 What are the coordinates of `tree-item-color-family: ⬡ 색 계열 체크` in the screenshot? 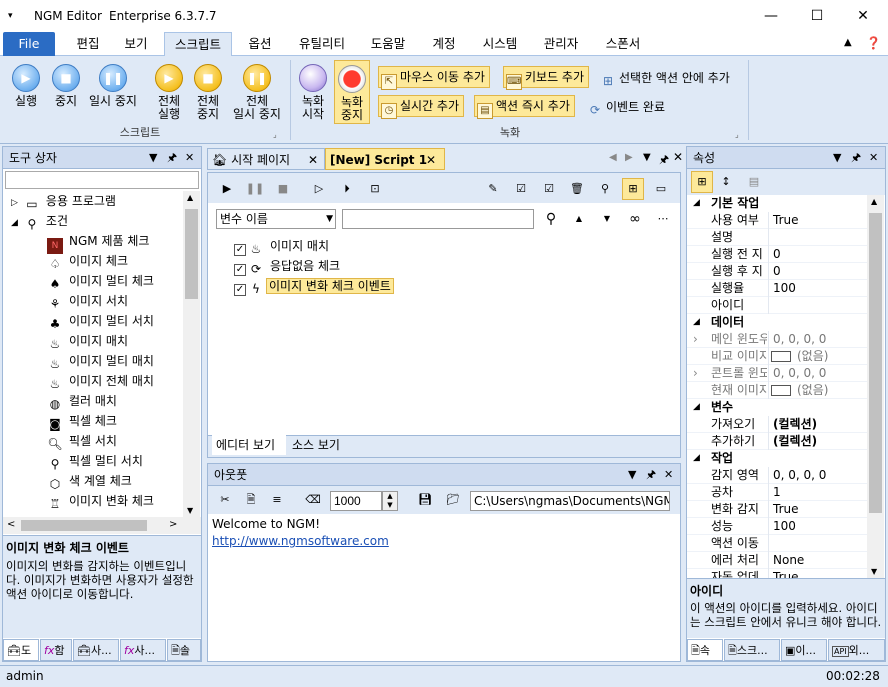 It's located at (89, 481).